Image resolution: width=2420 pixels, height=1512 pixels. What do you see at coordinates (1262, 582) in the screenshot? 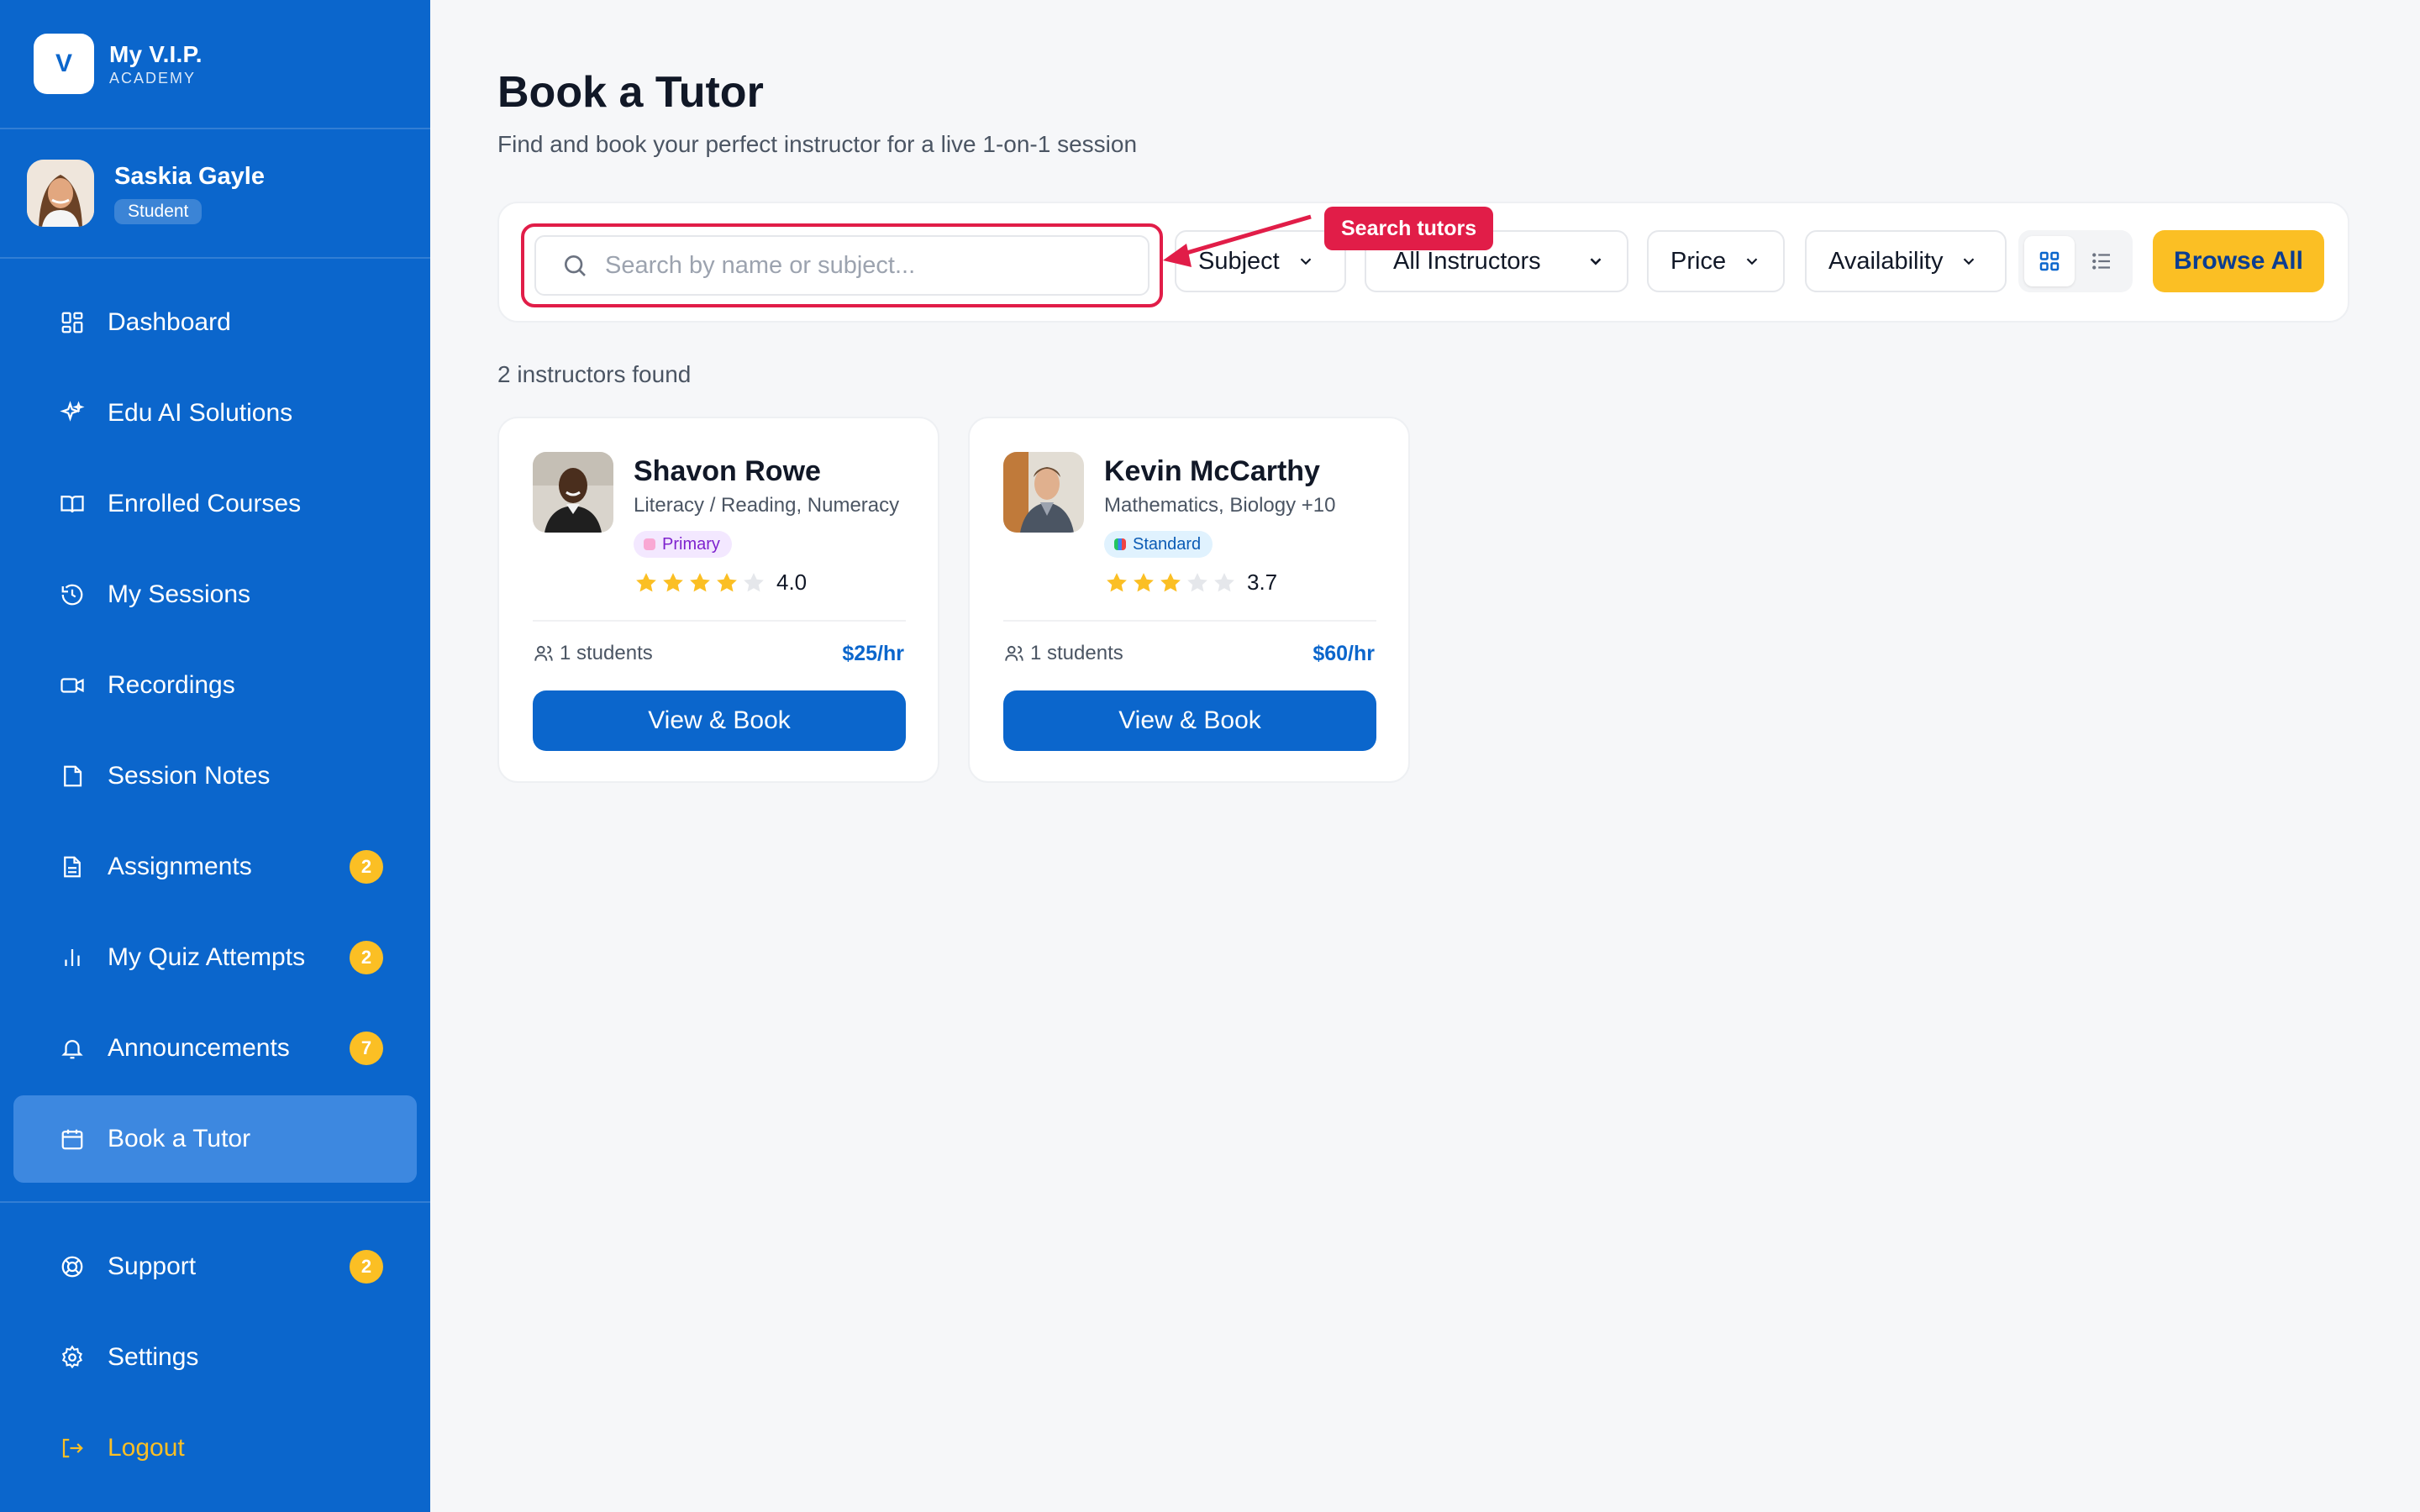
I see `rating-value: 3.7` at bounding box center [1262, 582].